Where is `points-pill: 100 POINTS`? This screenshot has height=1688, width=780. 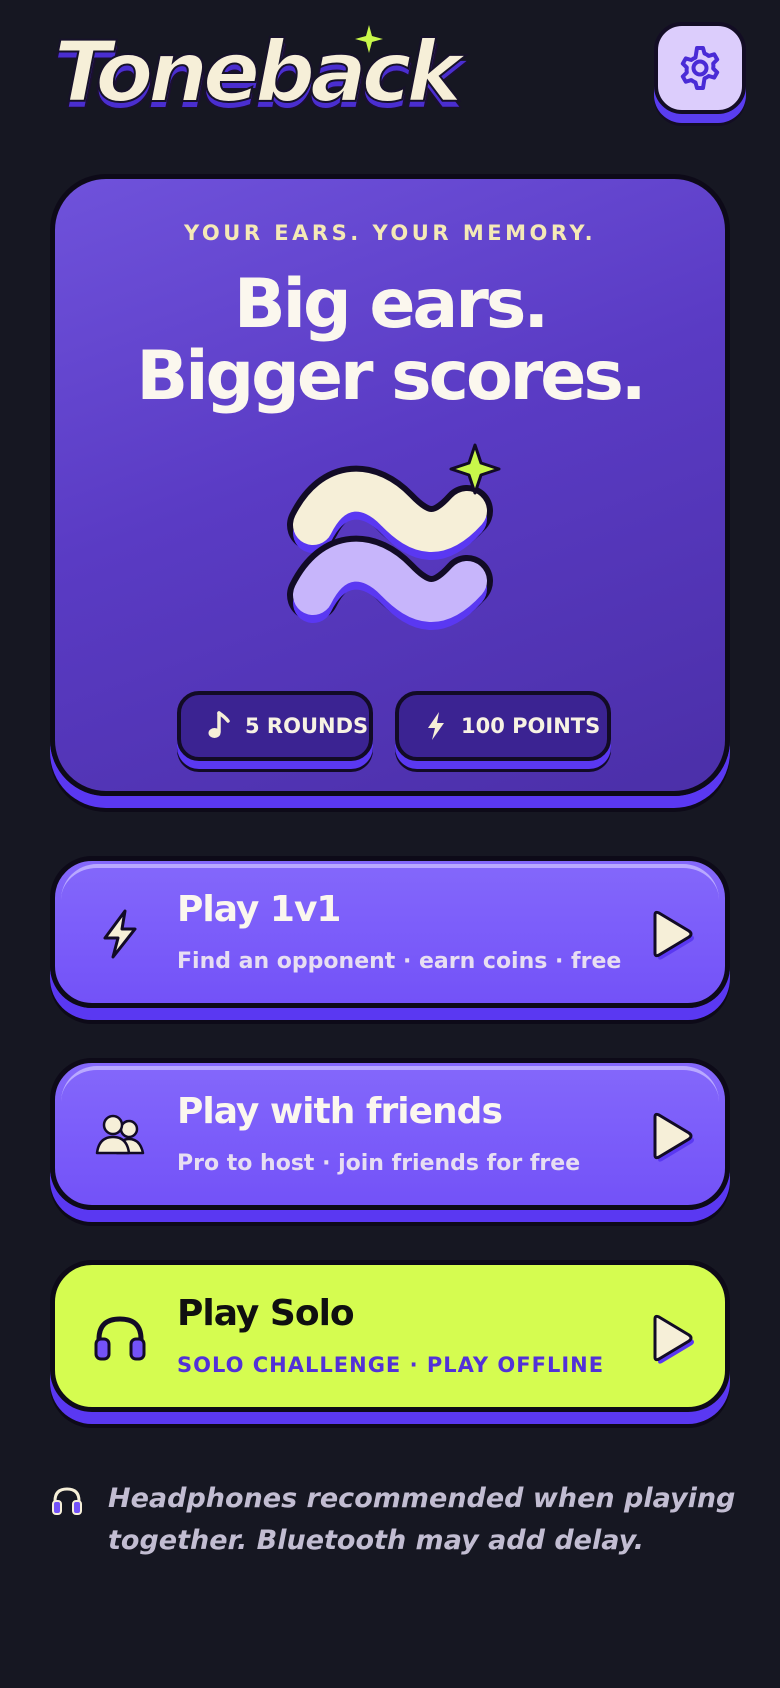 points-pill: 100 POINTS is located at coordinates (503, 726).